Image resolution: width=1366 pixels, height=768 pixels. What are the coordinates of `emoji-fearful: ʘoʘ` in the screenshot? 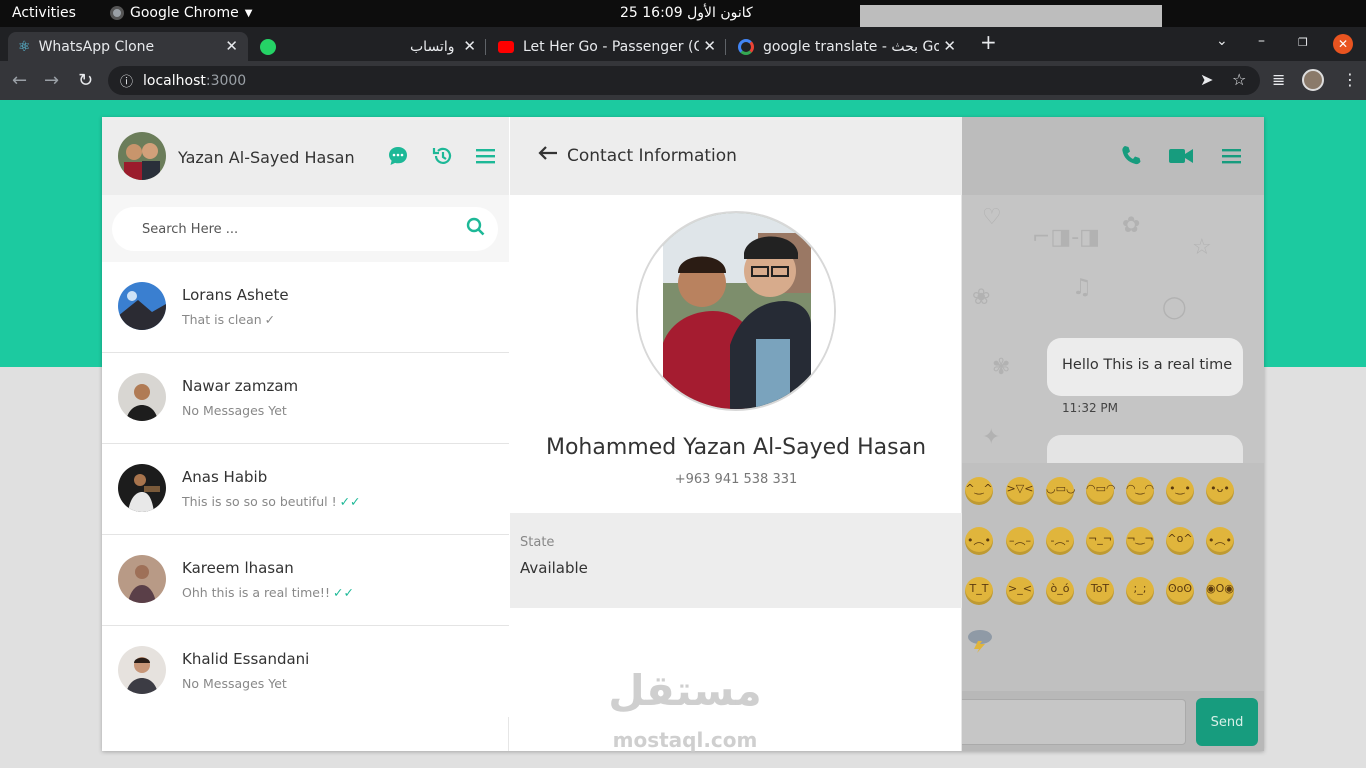 It's located at (1180, 591).